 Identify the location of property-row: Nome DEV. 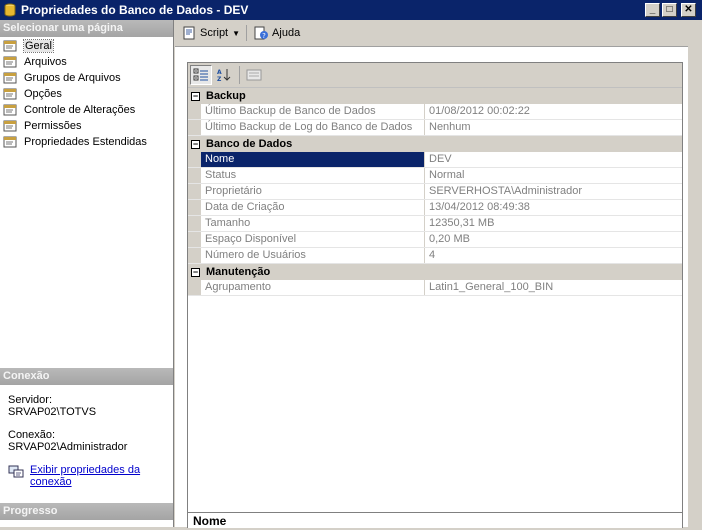
(435, 160).